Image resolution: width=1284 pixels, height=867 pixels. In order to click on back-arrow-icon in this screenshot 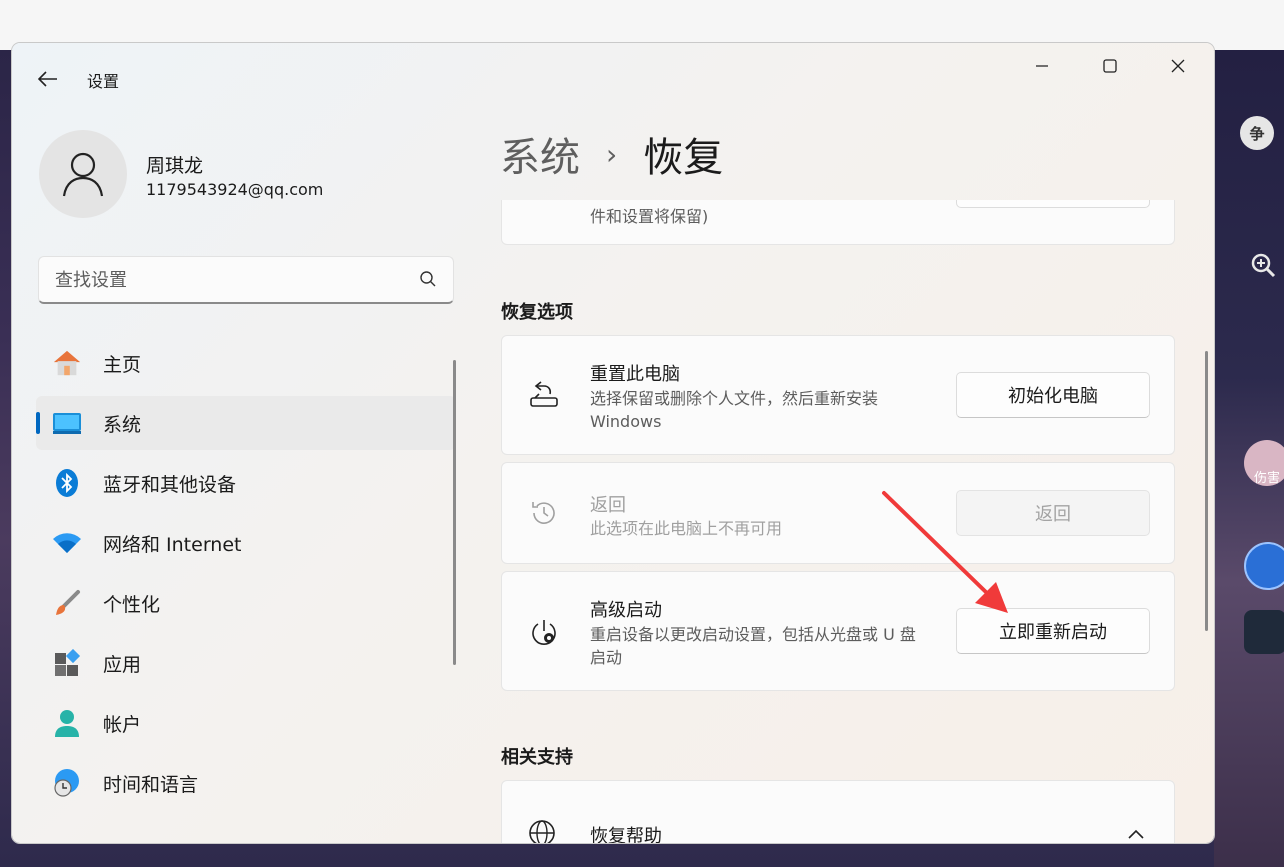, I will do `click(47, 79)`.